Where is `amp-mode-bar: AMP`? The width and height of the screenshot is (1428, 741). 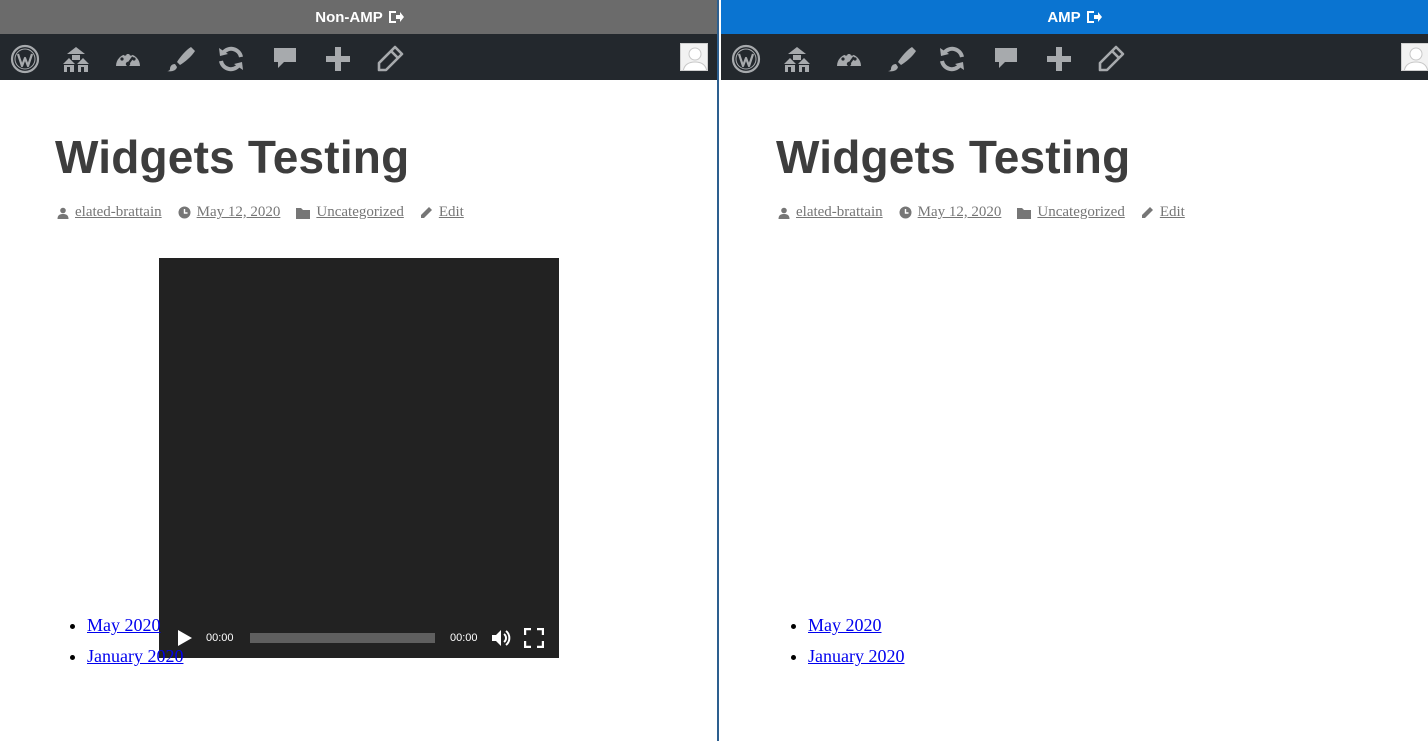 amp-mode-bar: AMP is located at coordinates (1074, 17).